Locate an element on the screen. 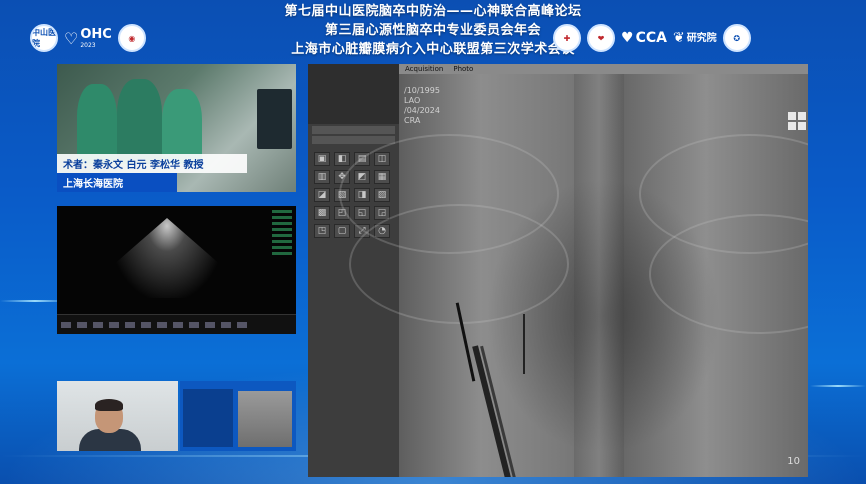  emblem-icon: ✚ is located at coordinates (567, 38).